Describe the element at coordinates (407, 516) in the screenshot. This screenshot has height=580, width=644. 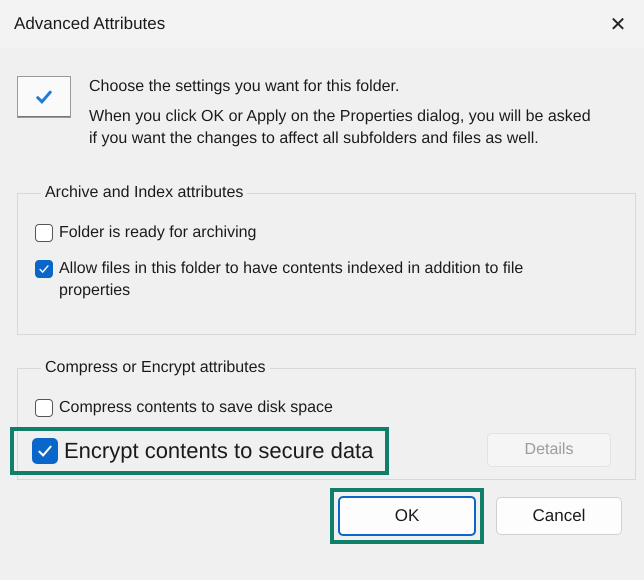
I see `dialog-button: OK` at that location.